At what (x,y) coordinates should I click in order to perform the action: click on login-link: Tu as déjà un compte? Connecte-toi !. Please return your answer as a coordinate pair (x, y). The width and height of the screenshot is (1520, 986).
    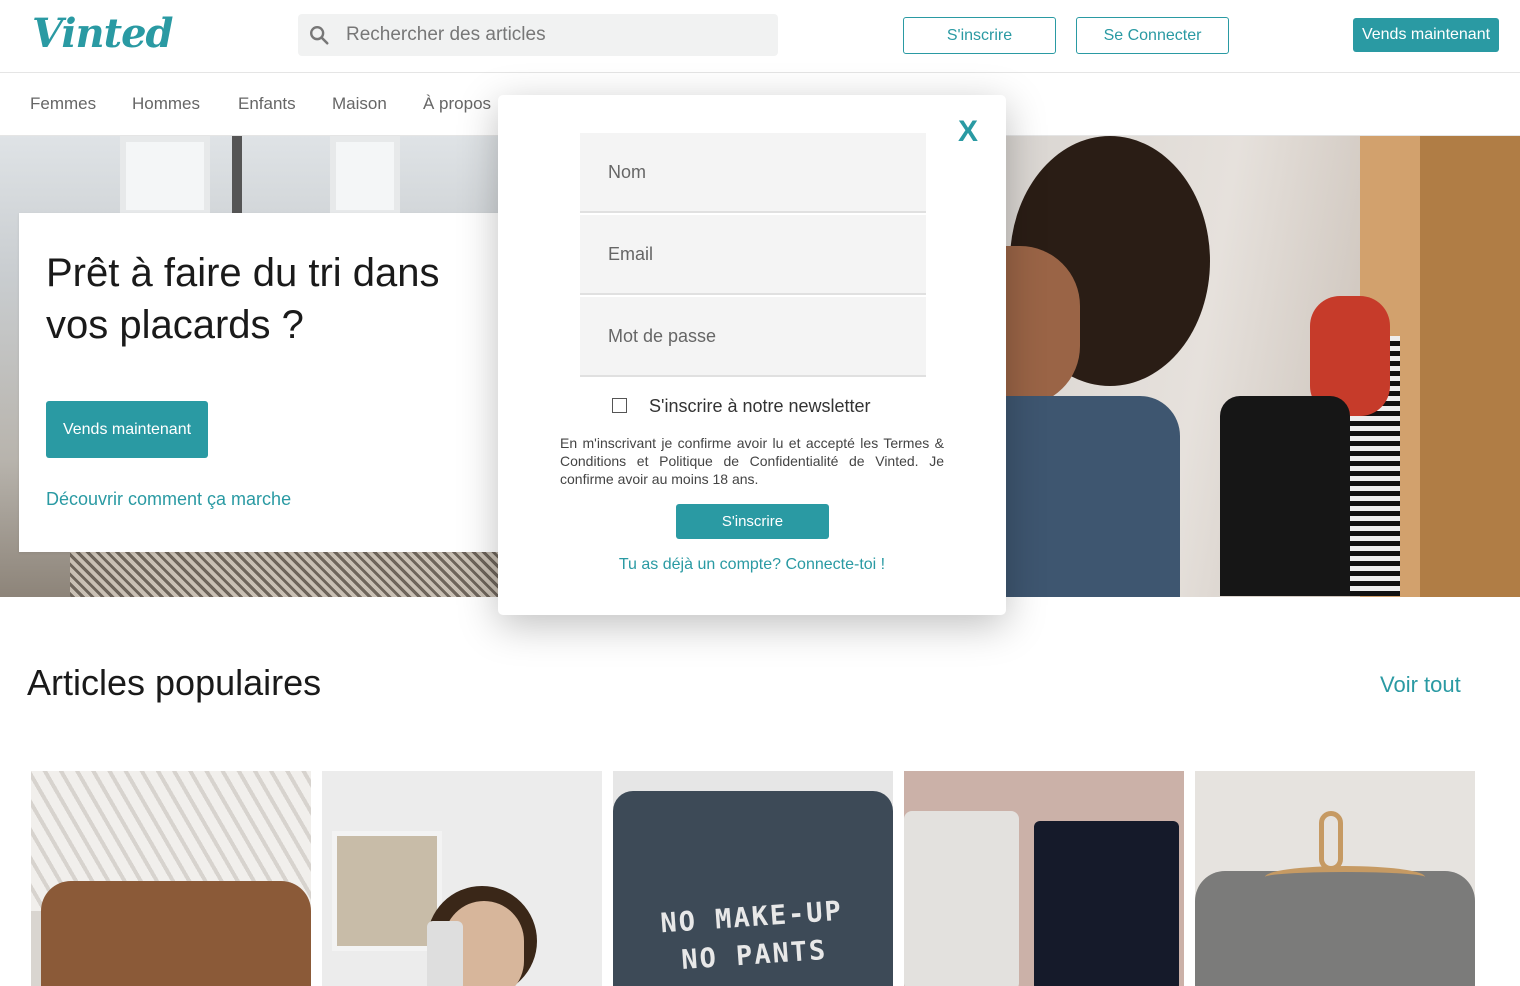
    Looking at the image, I should click on (752, 565).